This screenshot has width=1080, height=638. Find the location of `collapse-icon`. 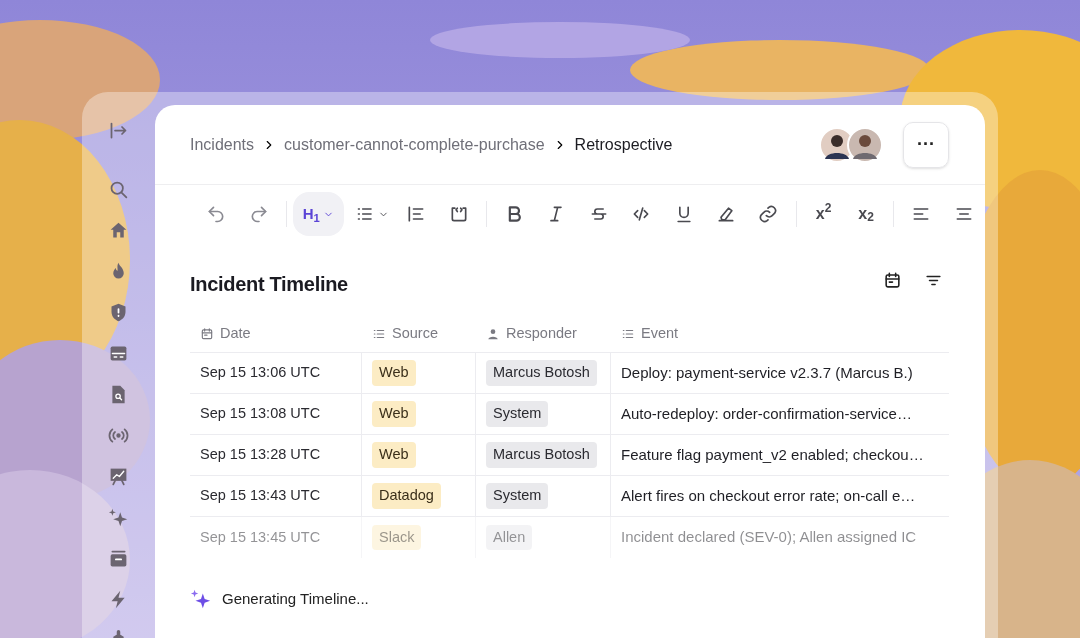

collapse-icon is located at coordinates (118, 130).